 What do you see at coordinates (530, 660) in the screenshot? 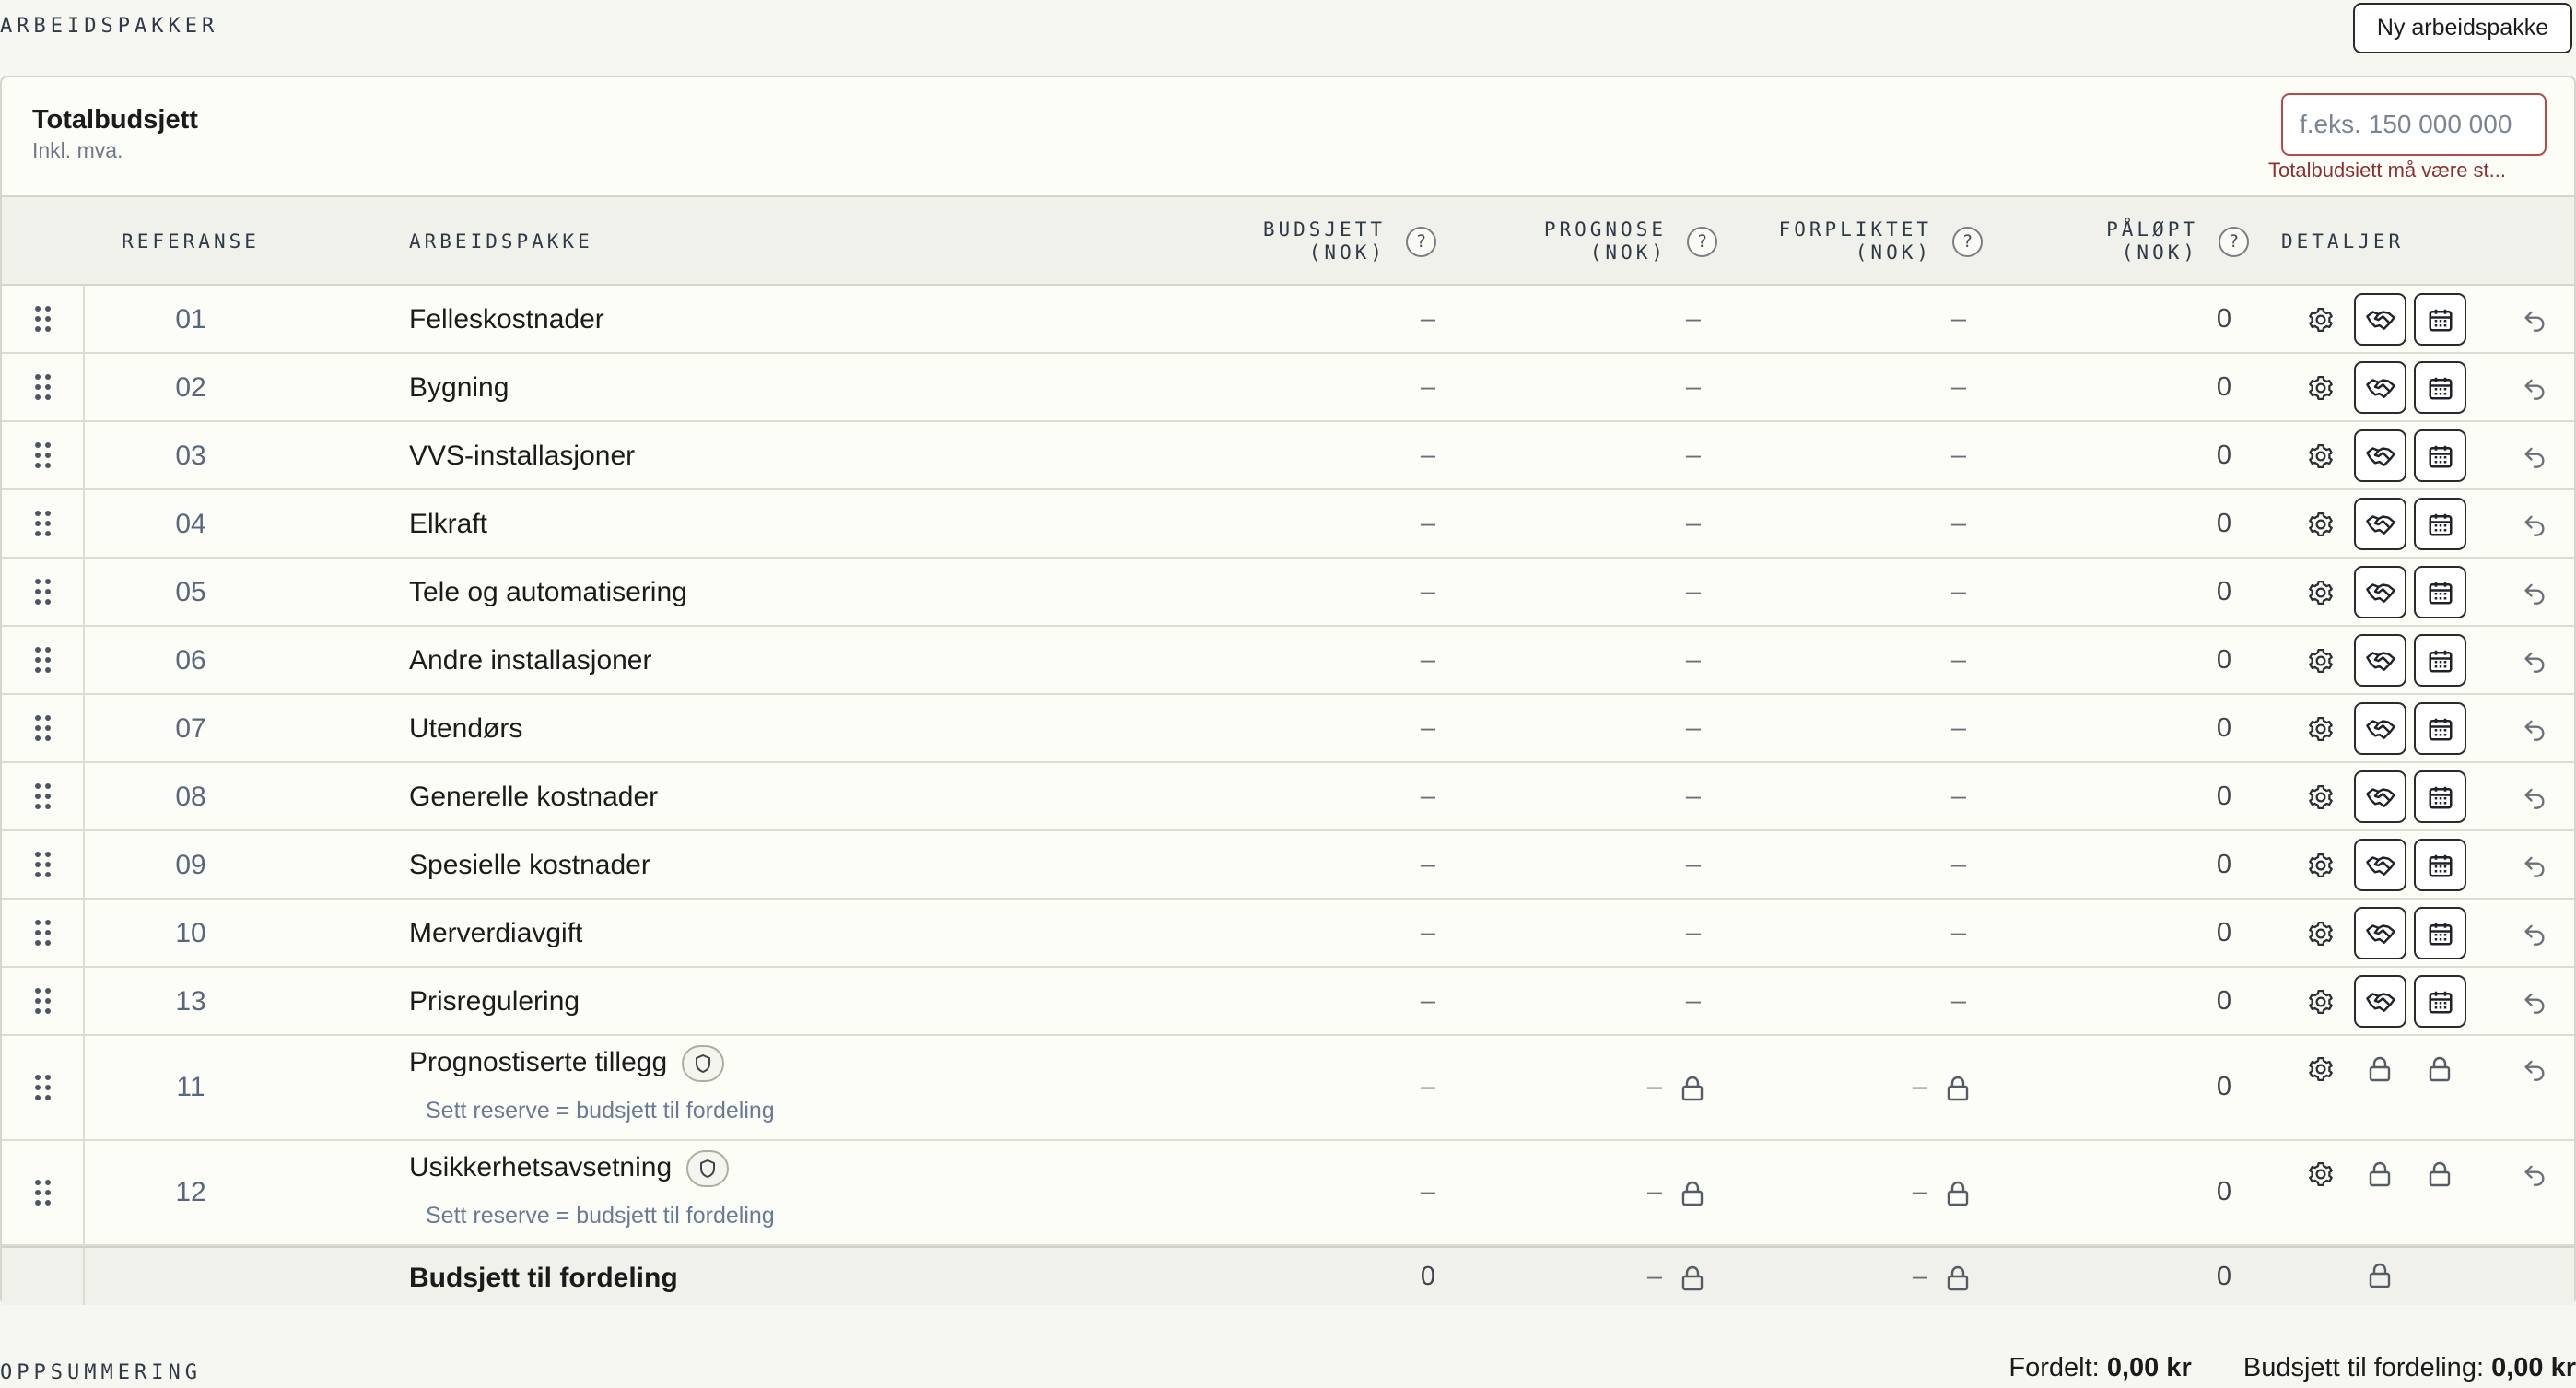
I see `row-package-name: Andre installasjoner` at bounding box center [530, 660].